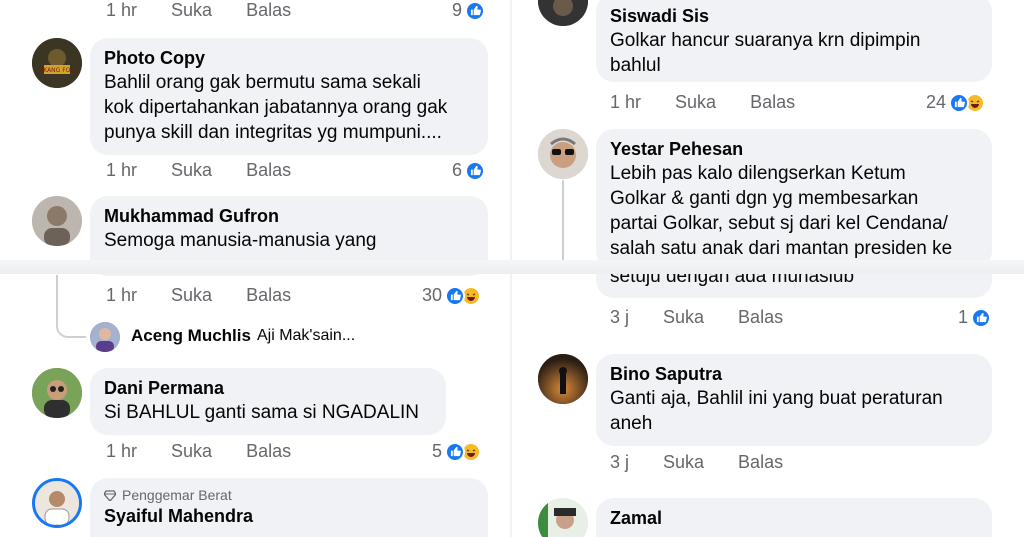 The height and width of the screenshot is (537, 1024). What do you see at coordinates (177, 495) in the screenshot?
I see `badge-label: Penggemar Berat` at bounding box center [177, 495].